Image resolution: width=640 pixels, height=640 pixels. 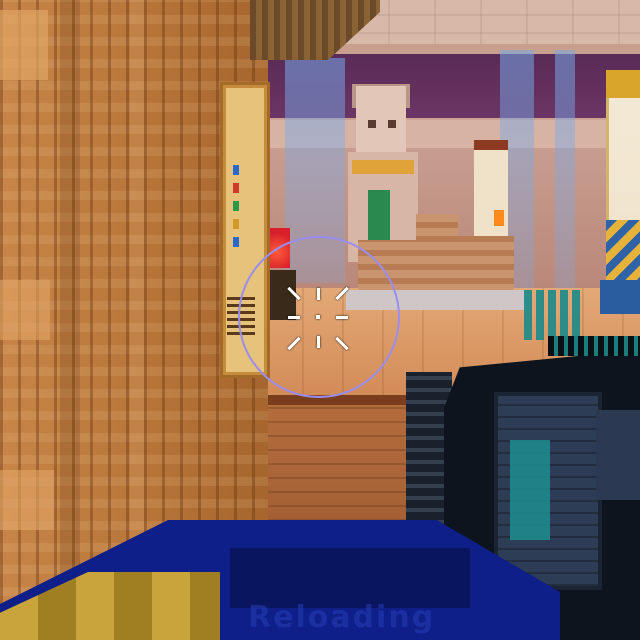 I want to click on wood-shadow, so click(x=70, y=320).